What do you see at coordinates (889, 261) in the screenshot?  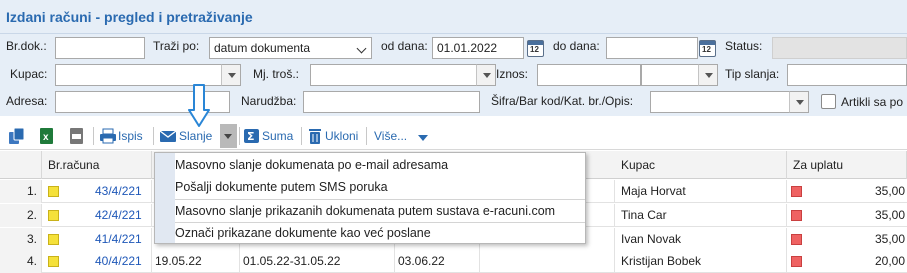 I see `amount-cell: 20,00` at bounding box center [889, 261].